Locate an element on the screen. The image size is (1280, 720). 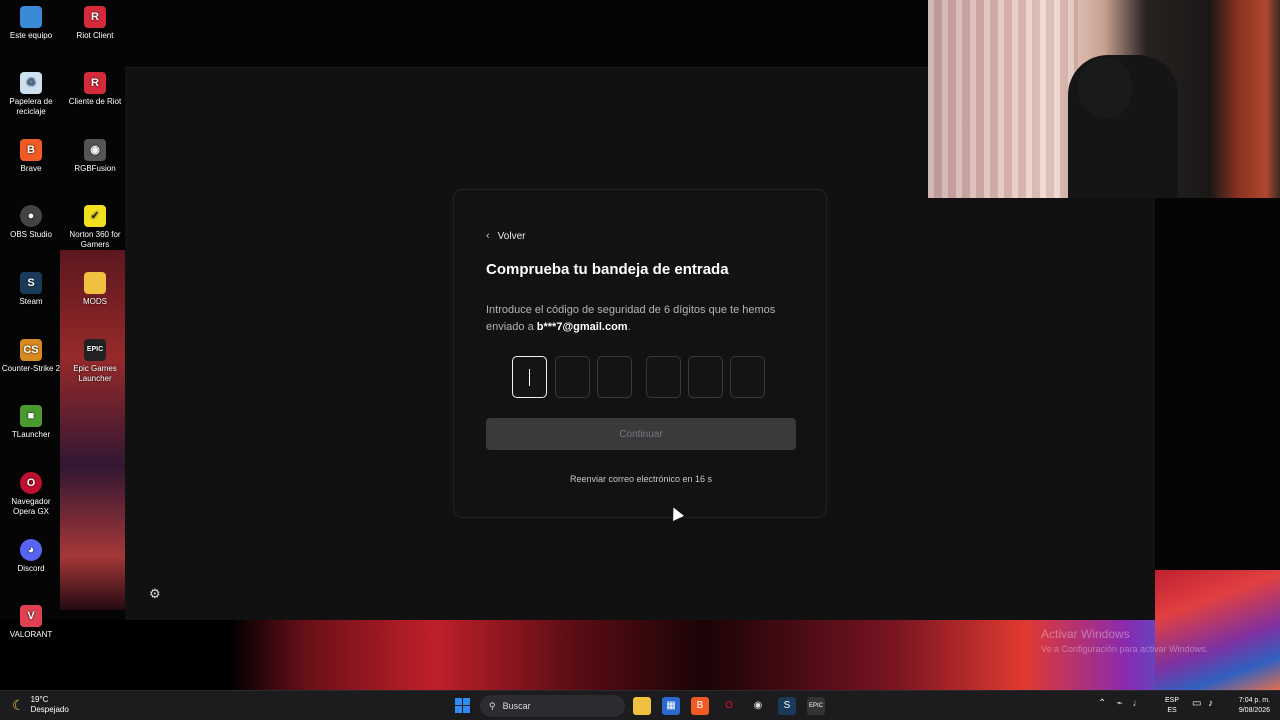
desktop-icon-rgbfusion: ◉ RGBFusion is located at coordinates (95, 156).